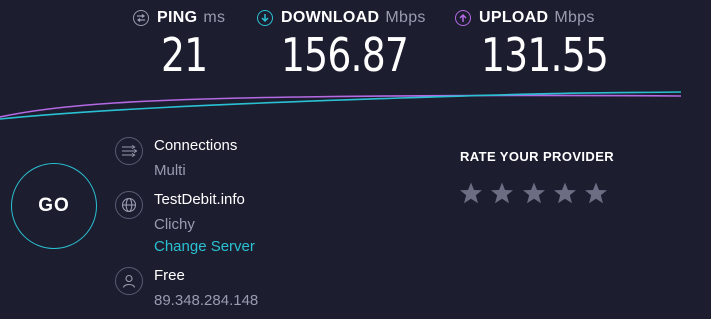 The width and height of the screenshot is (711, 319). Describe the element at coordinates (206, 300) in the screenshot. I see `isp-ip-address: 89.348.284.148` at that location.